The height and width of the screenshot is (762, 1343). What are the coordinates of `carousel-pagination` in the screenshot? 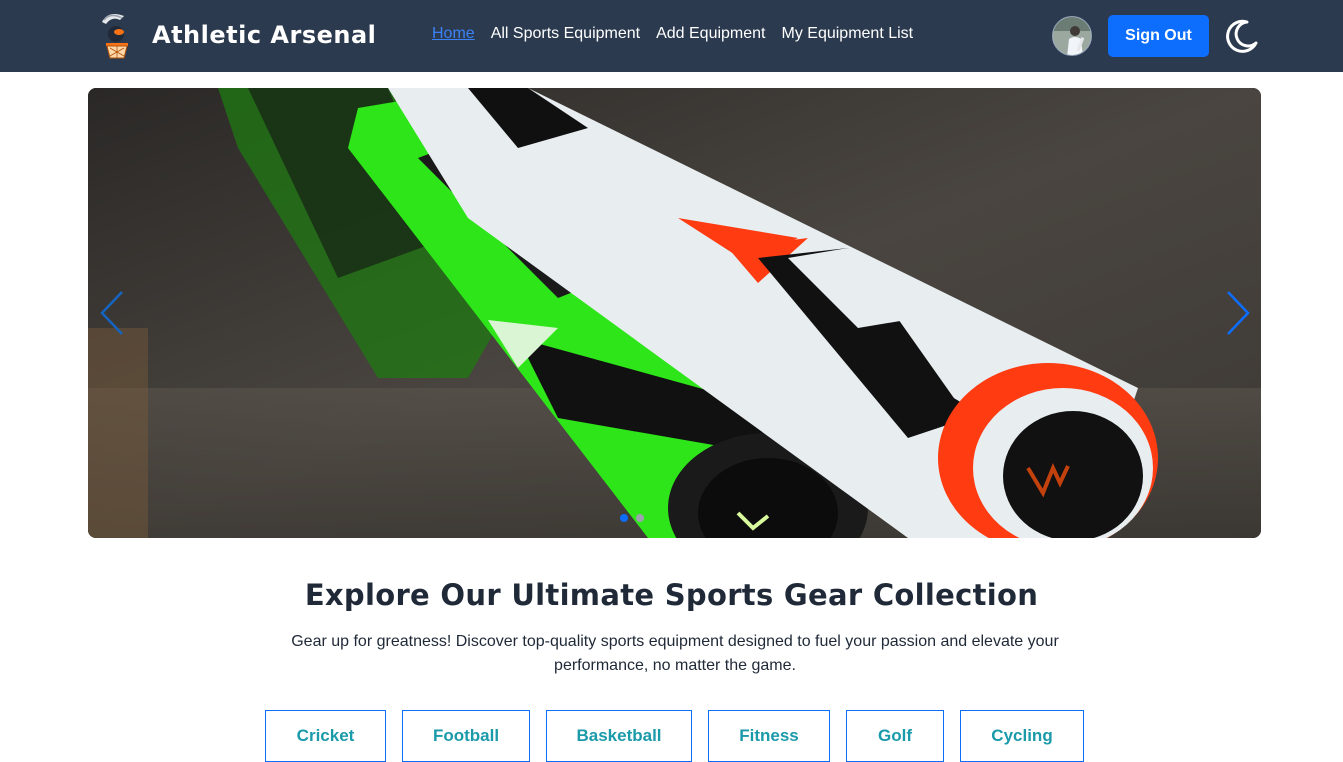 It's located at (632, 518).